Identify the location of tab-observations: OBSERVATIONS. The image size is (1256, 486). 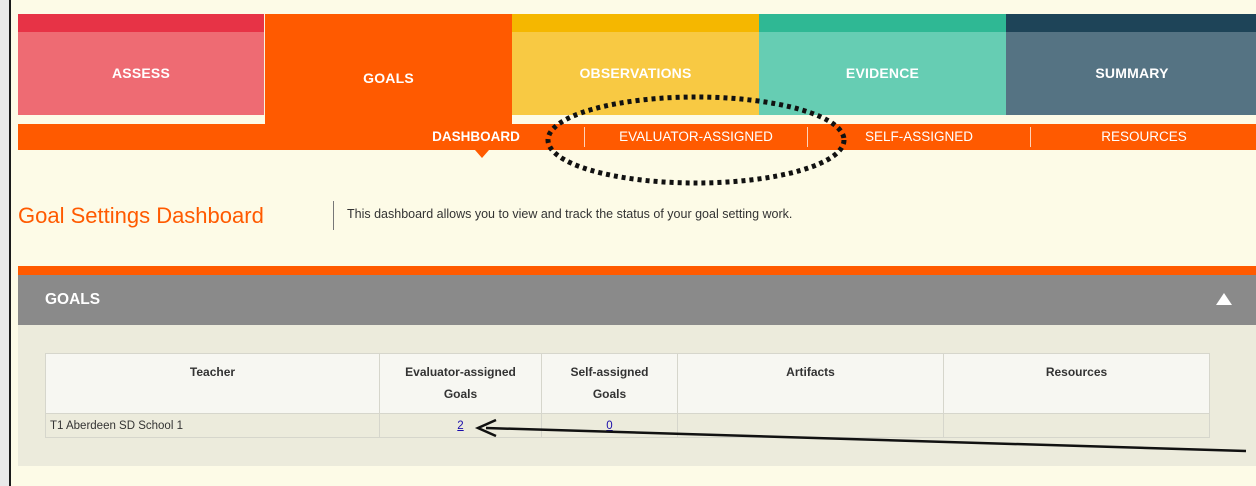
(635, 64).